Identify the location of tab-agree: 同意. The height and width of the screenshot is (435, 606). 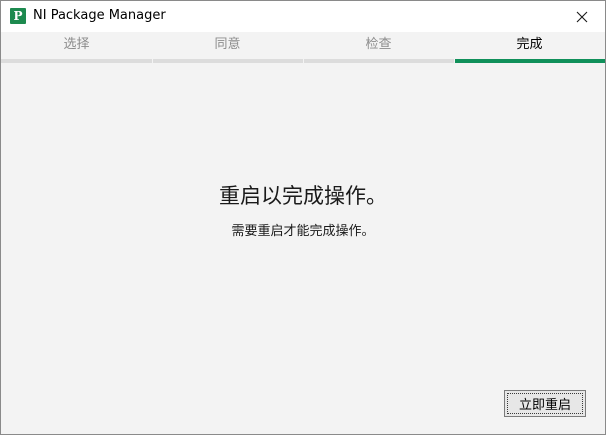
(227, 47).